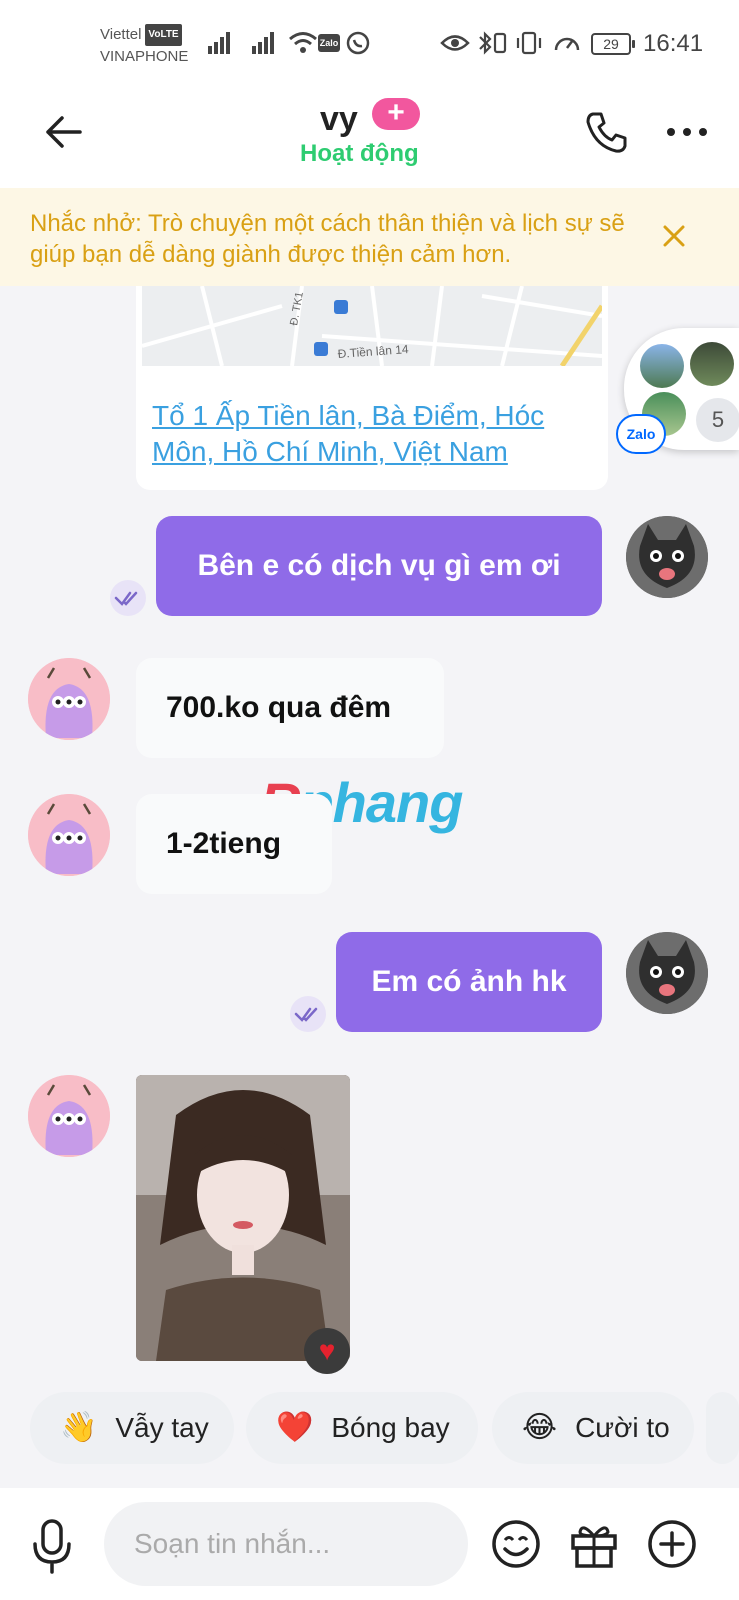  What do you see at coordinates (396, 114) in the screenshot?
I see `add-friend-button: +` at bounding box center [396, 114].